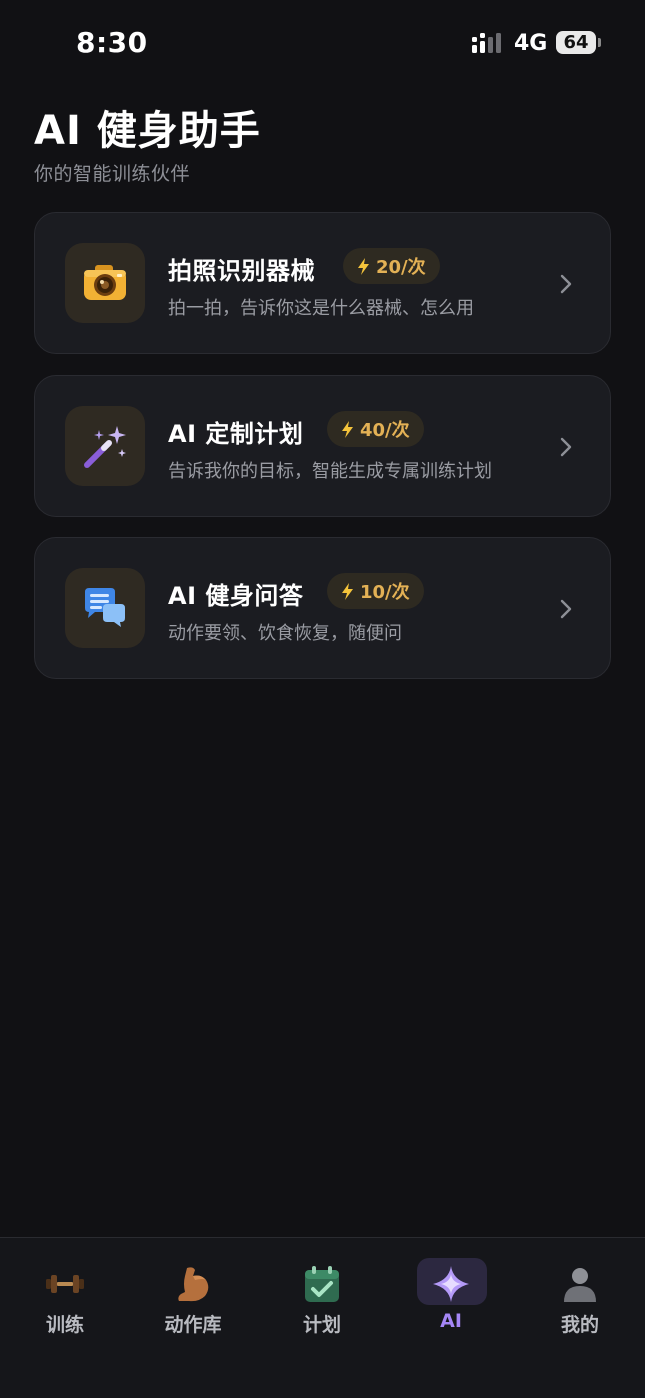 The height and width of the screenshot is (1398, 645). What do you see at coordinates (330, 471) in the screenshot?
I see `card-description: 告诉我你的目标，智能生成专属训练计划` at bounding box center [330, 471].